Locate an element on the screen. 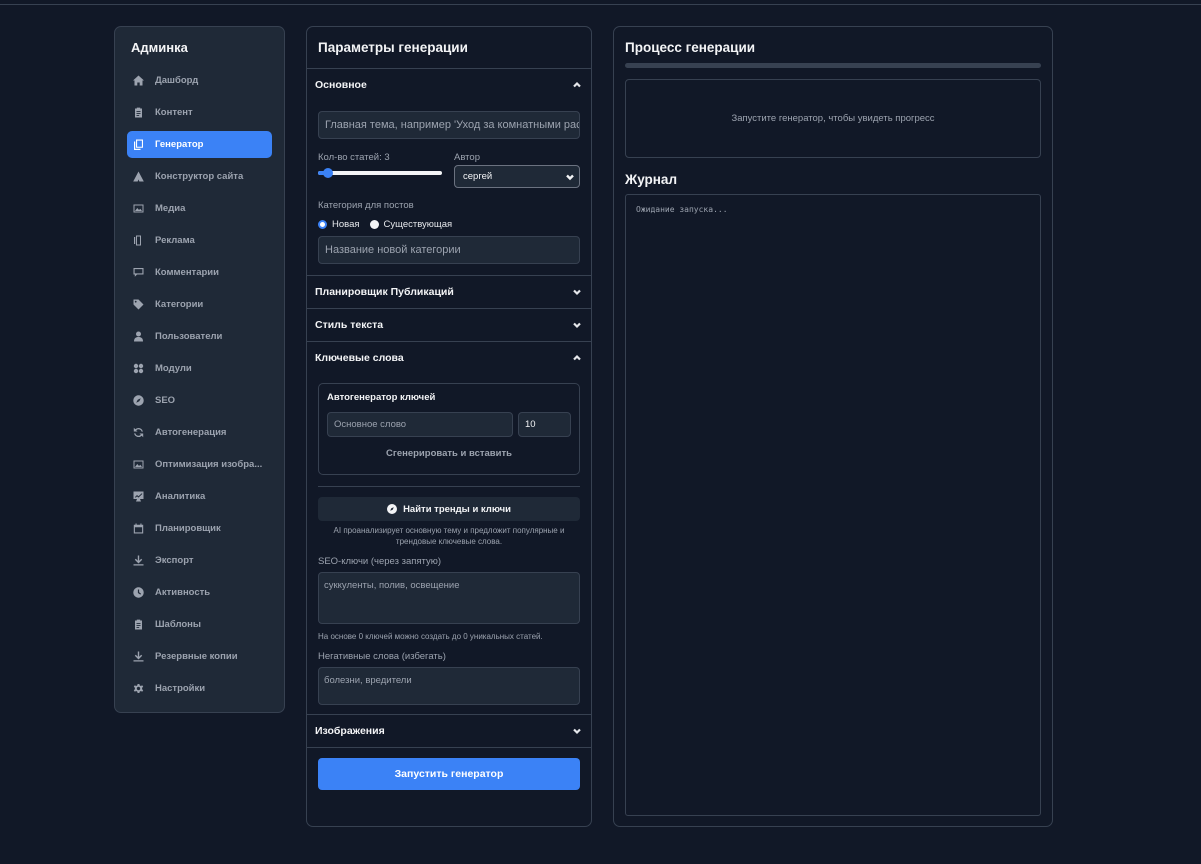 The image size is (1201, 864). sidebar-item-backups: Резервные копии is located at coordinates (199, 656).